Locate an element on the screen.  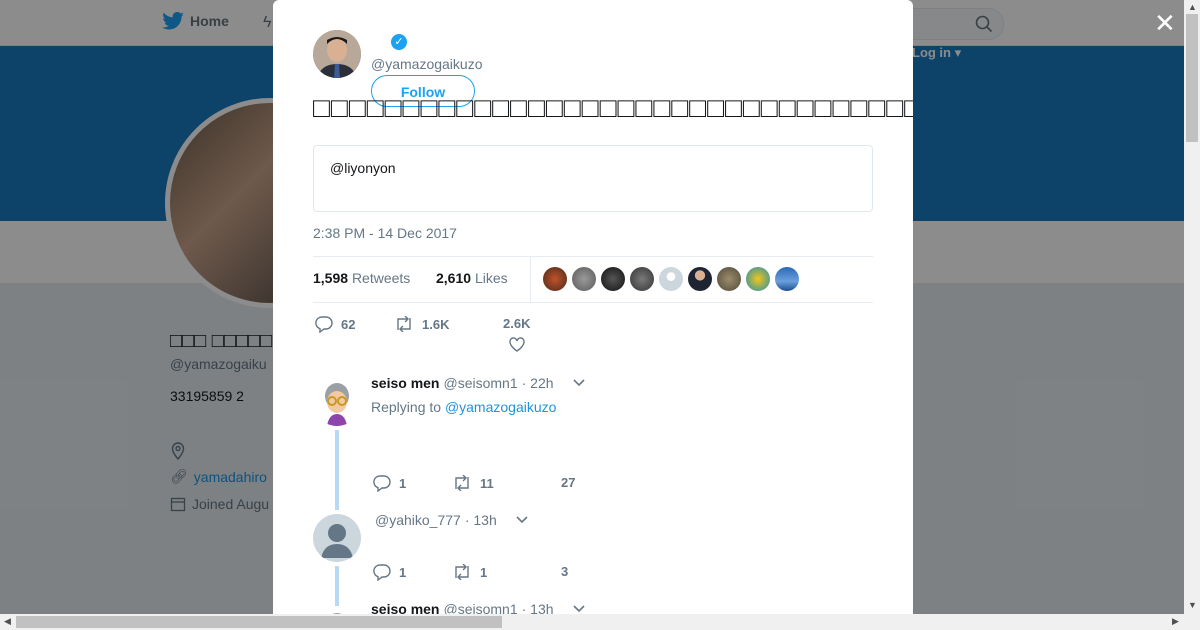
scroll-right-arrow-icon: ▶ is located at coordinates (1175, 621).